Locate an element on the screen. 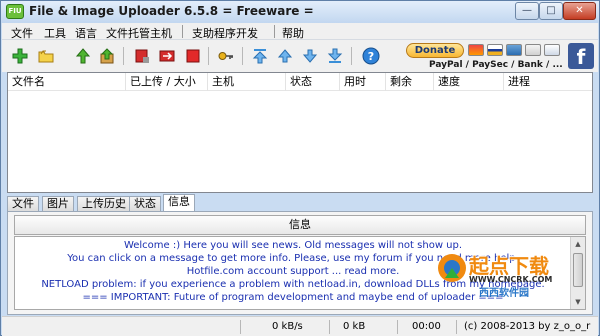 This screenshot has width=600, height=336. watermark: 起点下载 WWW.CNCRK.COM 西西软件园 is located at coordinates (510, 276).